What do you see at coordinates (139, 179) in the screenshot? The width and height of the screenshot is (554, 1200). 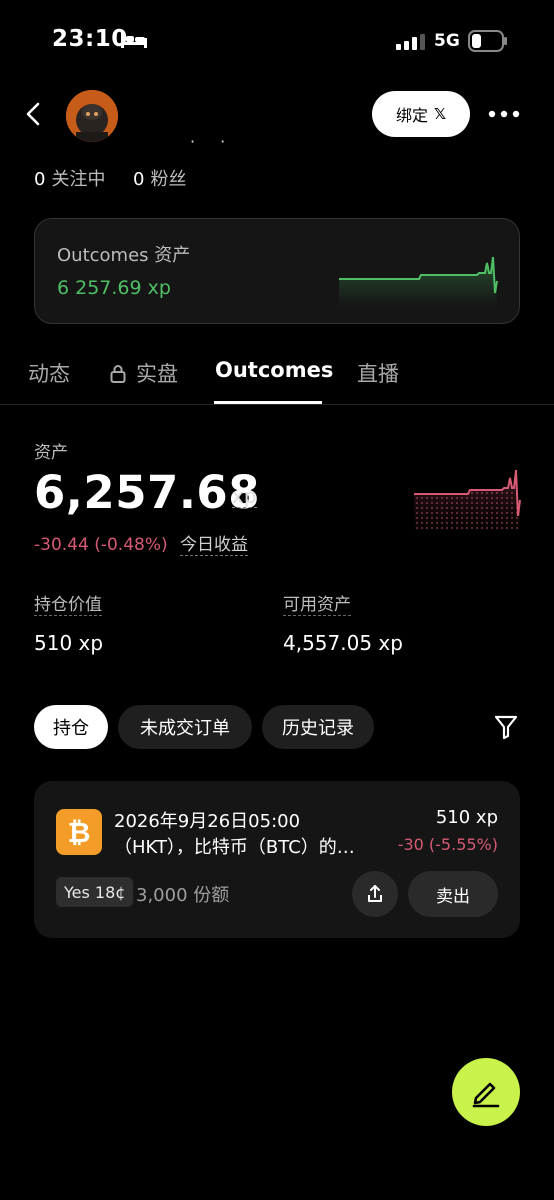 I see `followers-count: 0` at bounding box center [139, 179].